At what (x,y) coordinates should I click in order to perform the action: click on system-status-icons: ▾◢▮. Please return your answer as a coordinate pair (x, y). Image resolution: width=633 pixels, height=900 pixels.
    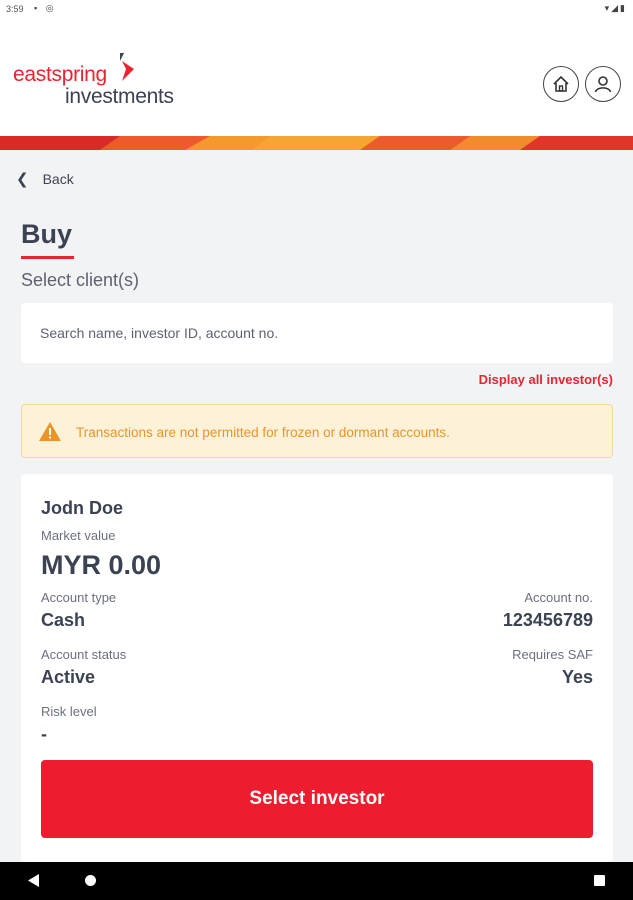
    Looking at the image, I should click on (615, 8).